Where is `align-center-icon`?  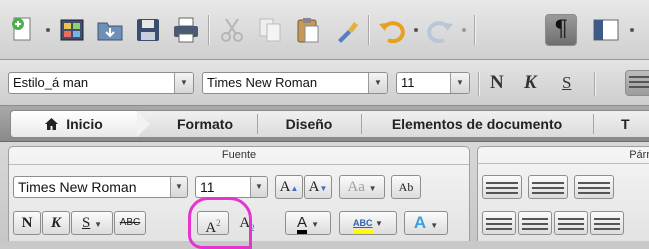
align-center-icon is located at coordinates (535, 224).